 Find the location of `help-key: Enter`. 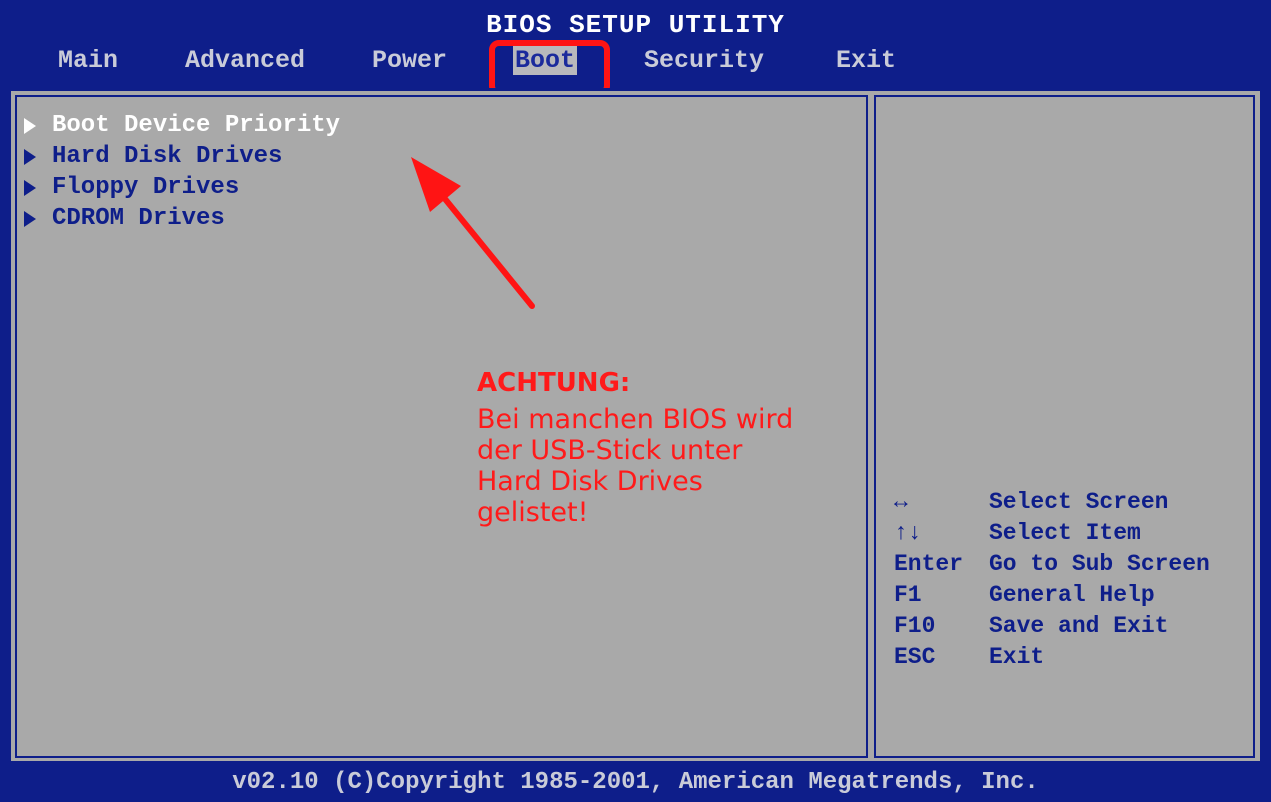

help-key: Enter is located at coordinates (929, 563).